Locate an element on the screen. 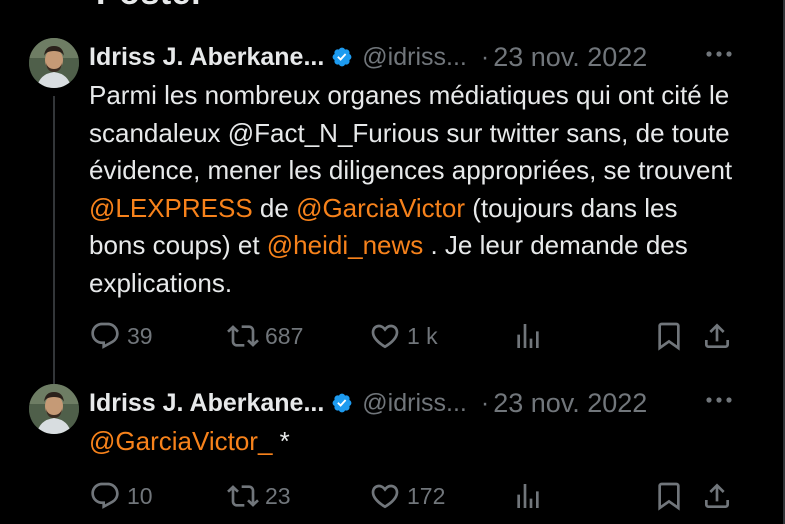 The image size is (785, 524). reply-count: 10 is located at coordinates (140, 495).